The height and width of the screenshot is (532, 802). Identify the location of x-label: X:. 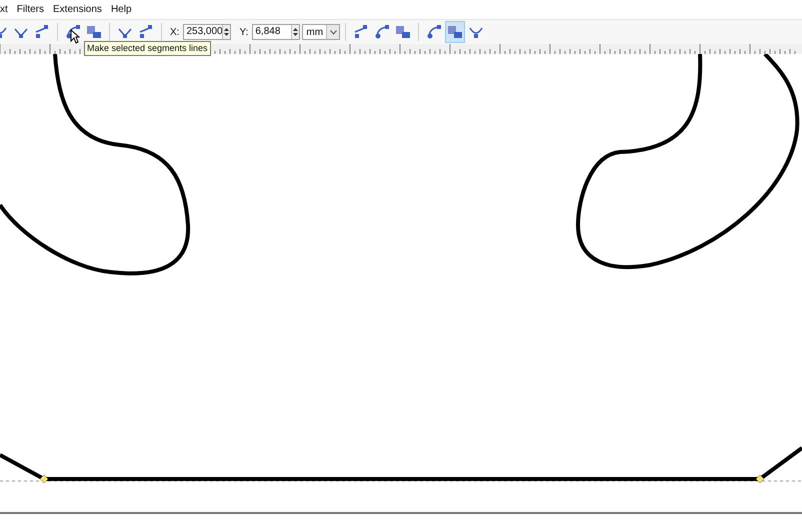
(175, 33).